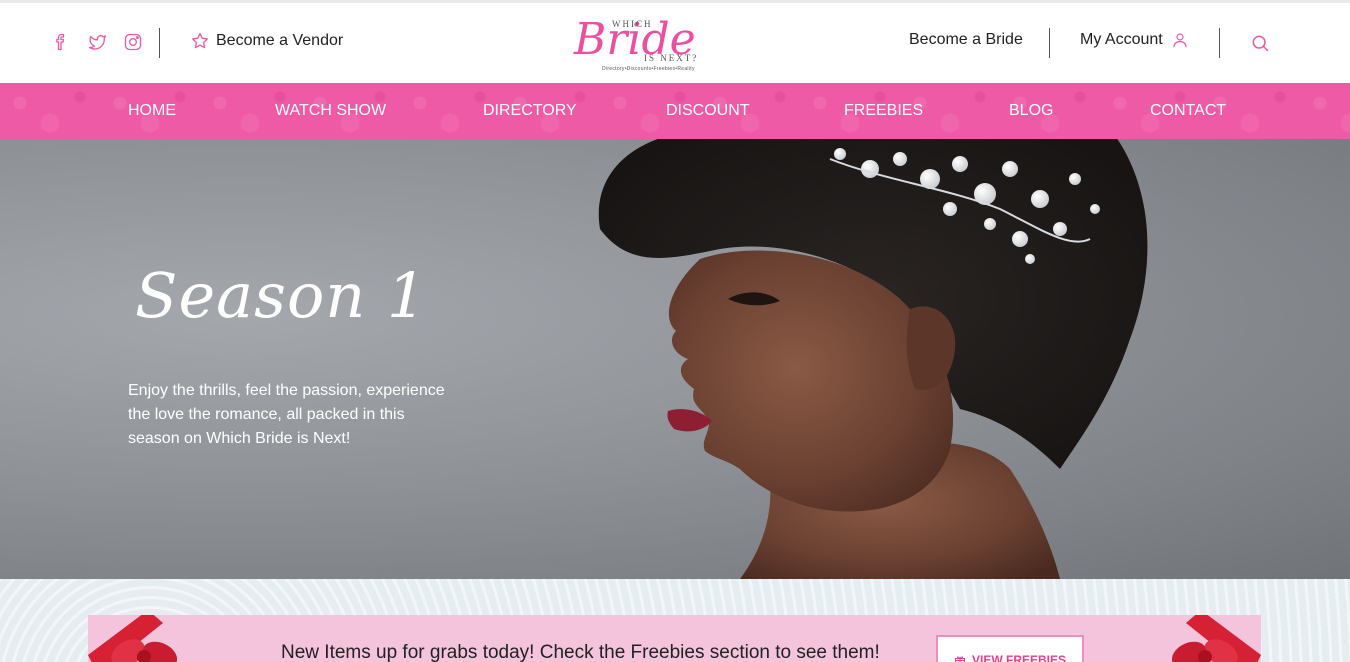  I want to click on become-vendor-link: Become a Vendor, so click(266, 41).